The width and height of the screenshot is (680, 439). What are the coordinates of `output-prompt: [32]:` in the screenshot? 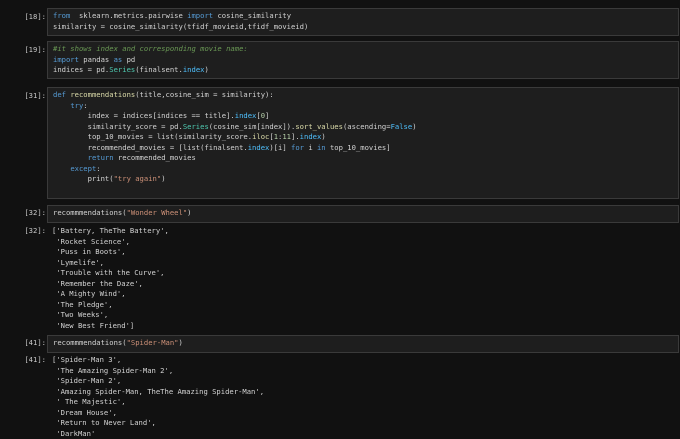 It's located at (25, 230).